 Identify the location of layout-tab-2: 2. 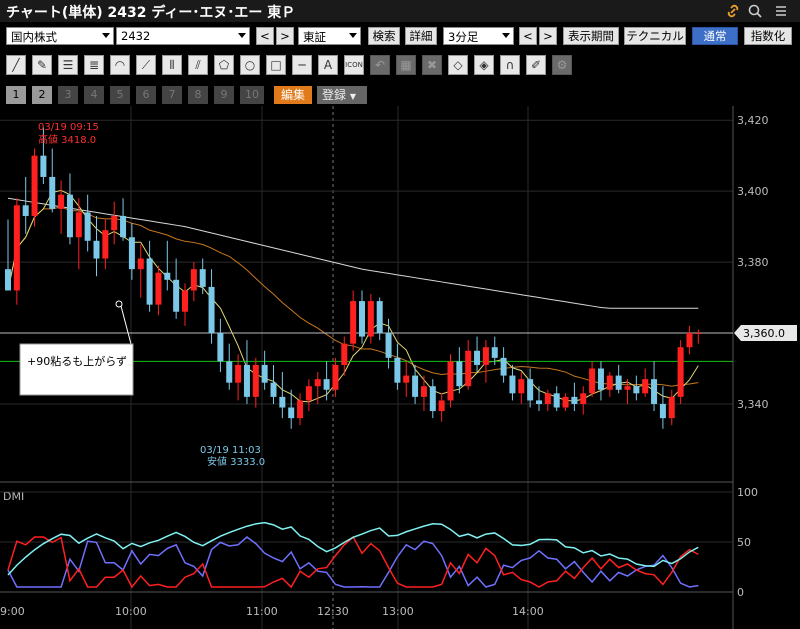
(42, 95).